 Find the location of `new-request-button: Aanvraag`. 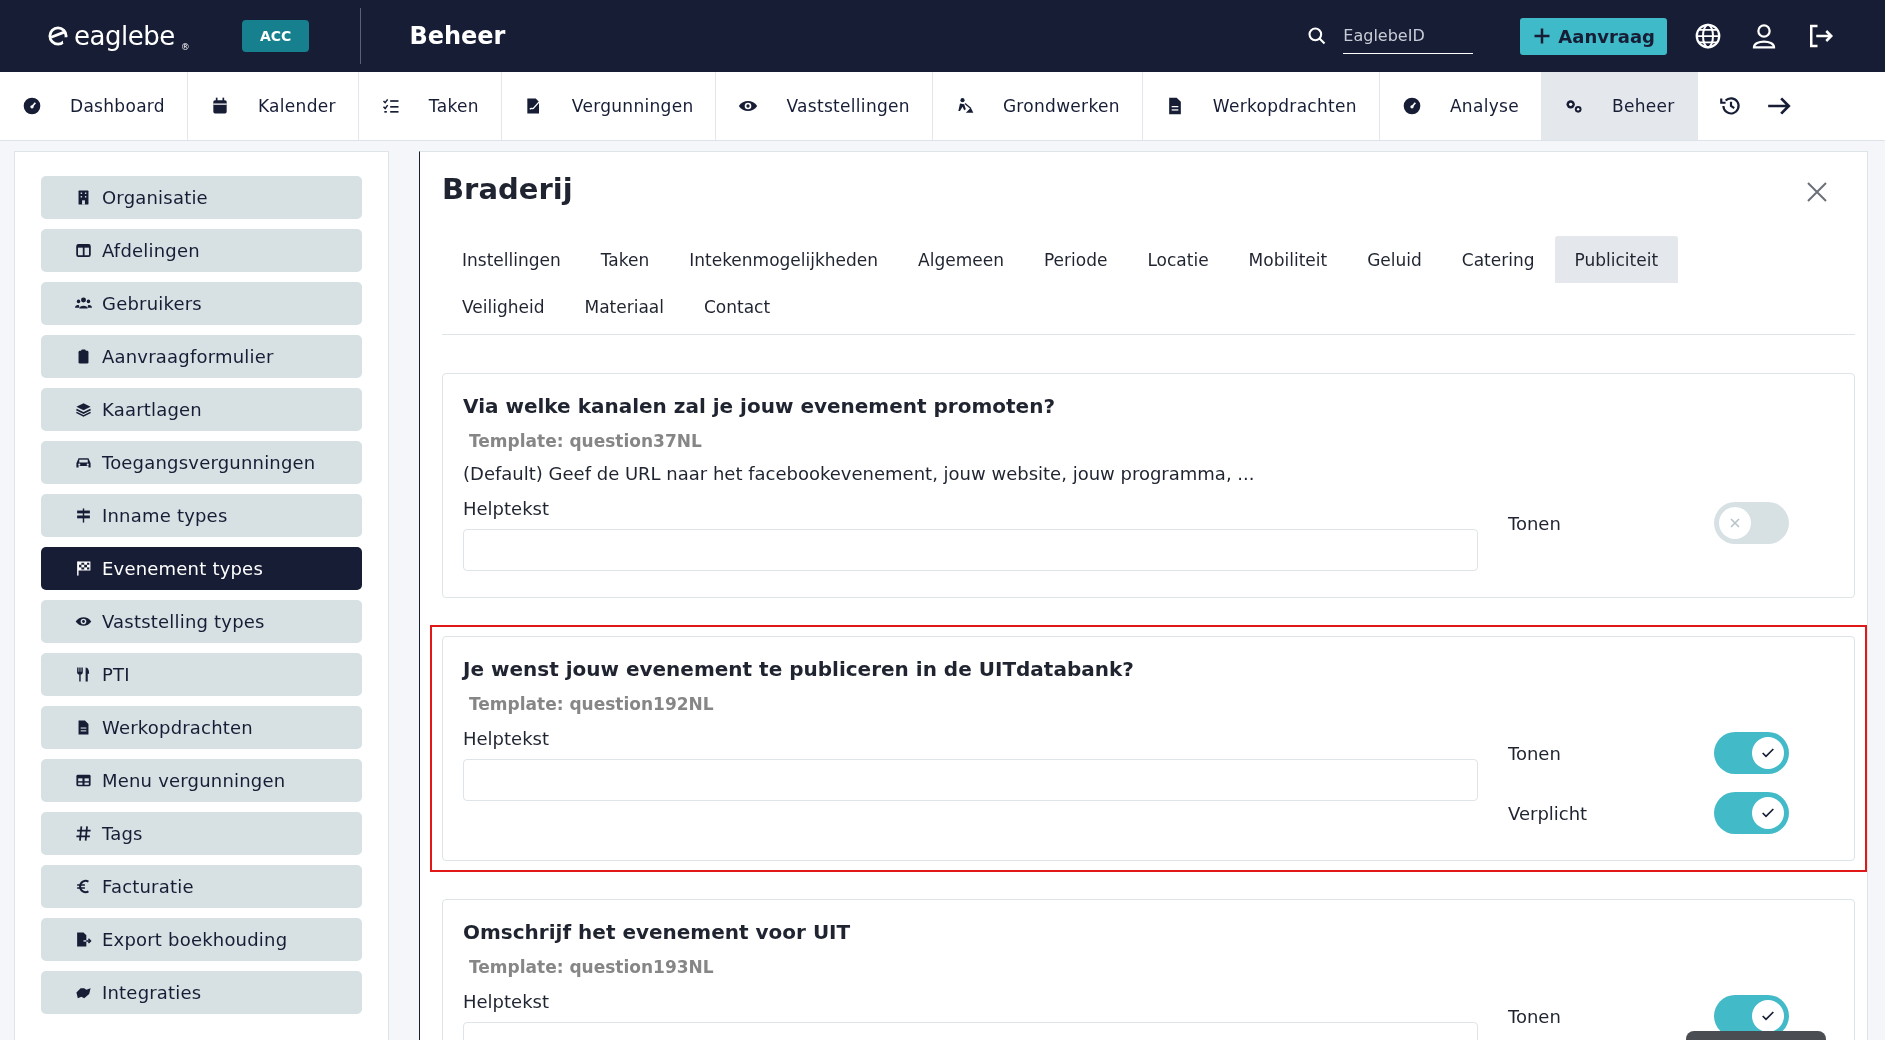

new-request-button: Aanvraag is located at coordinates (1593, 36).